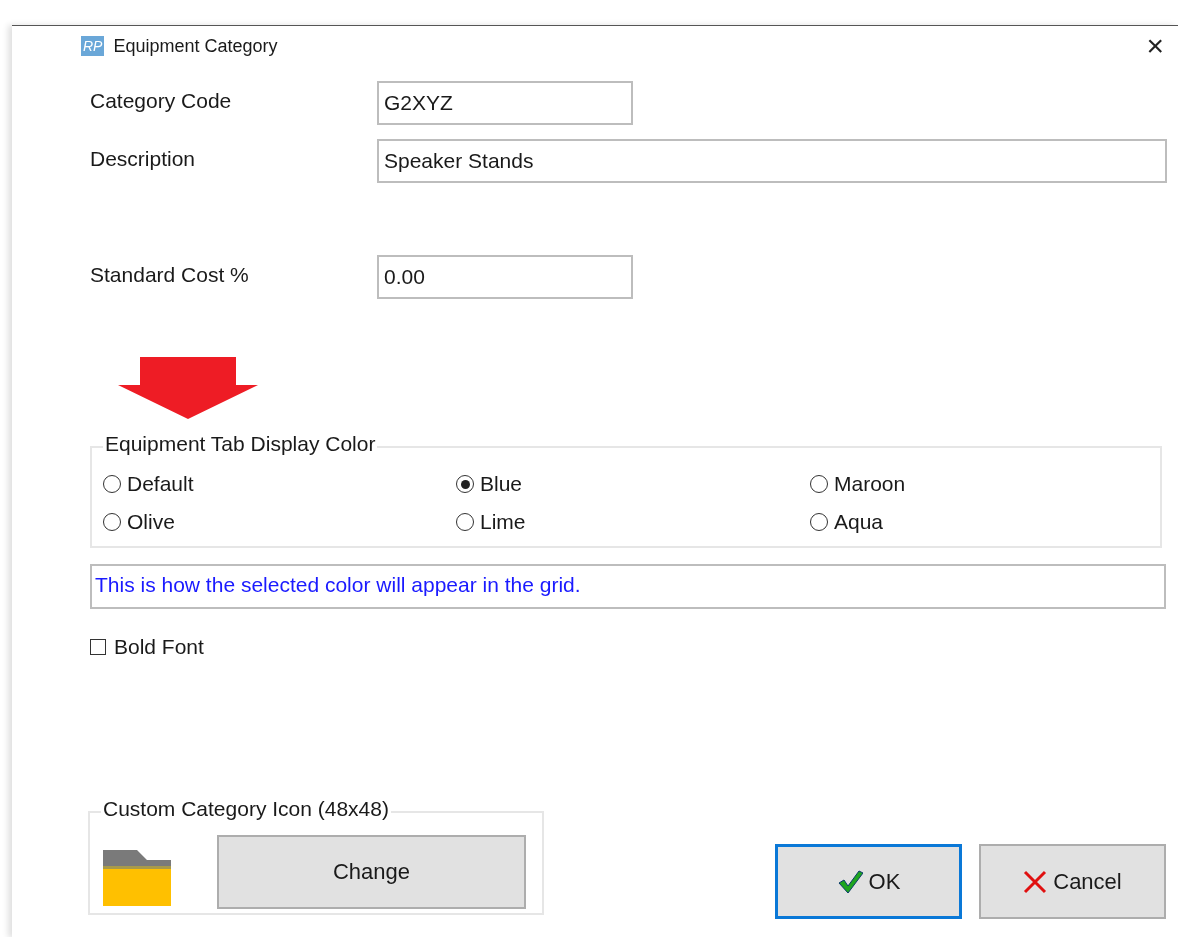 The height and width of the screenshot is (937, 1178). What do you see at coordinates (143, 158) in the screenshot?
I see `field-label: Description` at bounding box center [143, 158].